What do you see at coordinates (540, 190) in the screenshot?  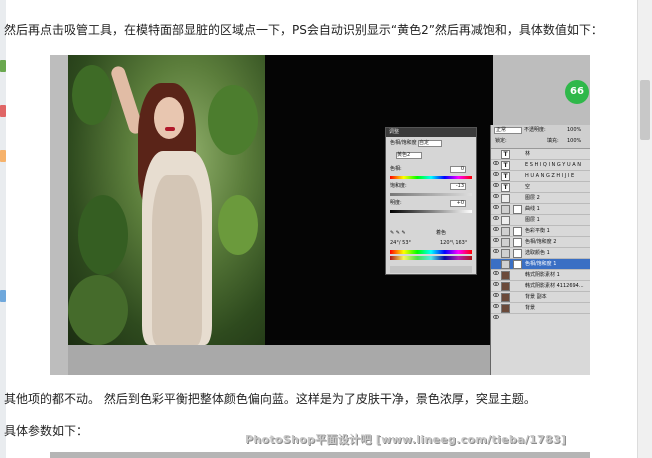 I see `layer-row: T空` at bounding box center [540, 190].